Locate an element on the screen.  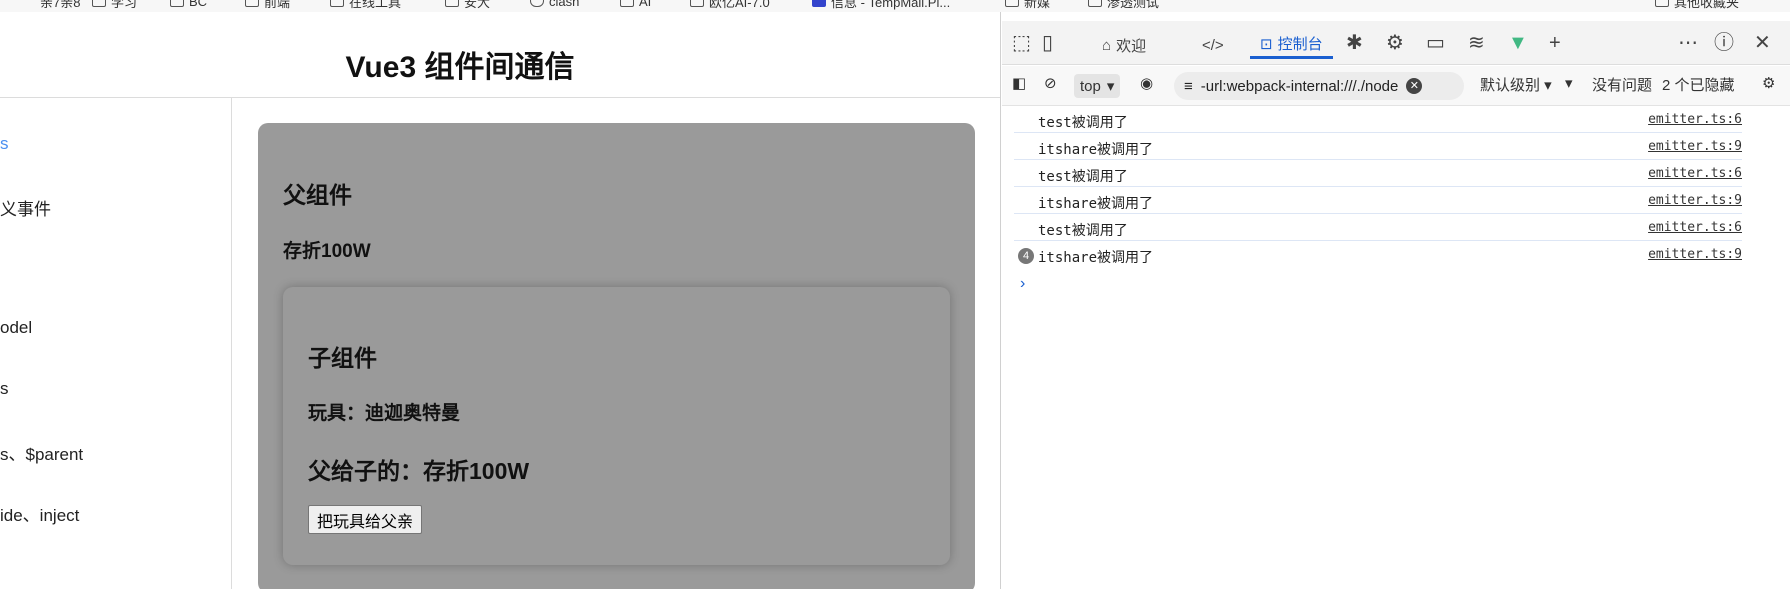
bookmark-item: 前端 is located at coordinates (267, 5).